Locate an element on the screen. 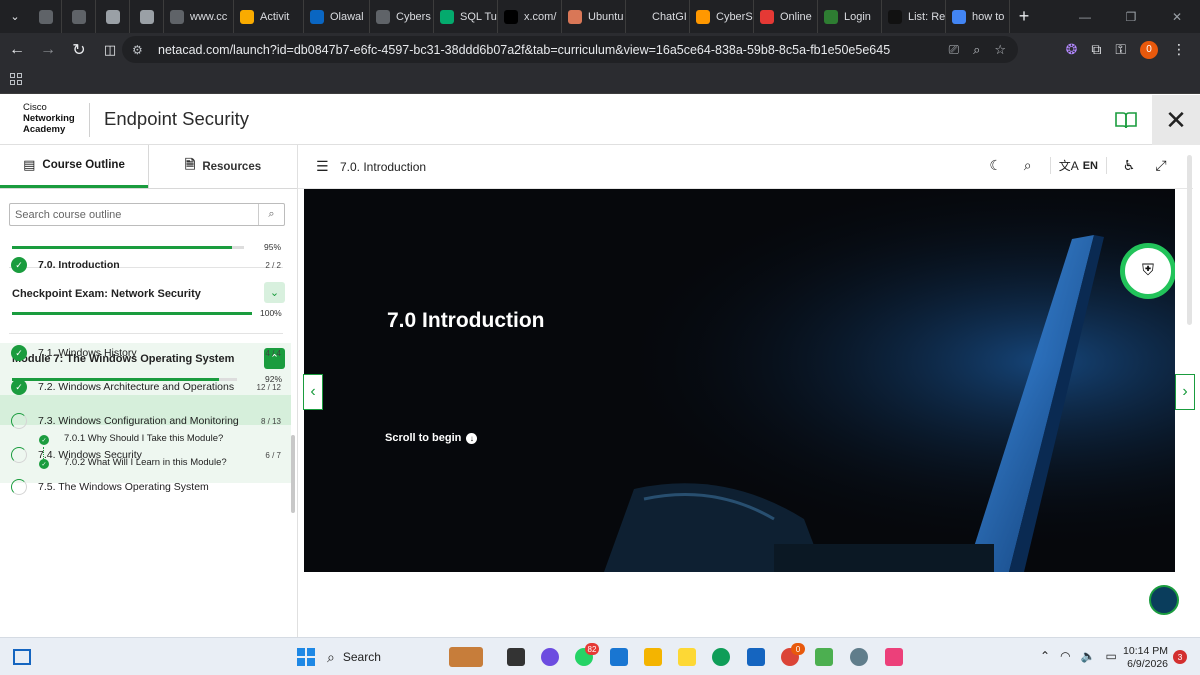  browser-tab: Ubuntu is located at coordinates (594, 16).